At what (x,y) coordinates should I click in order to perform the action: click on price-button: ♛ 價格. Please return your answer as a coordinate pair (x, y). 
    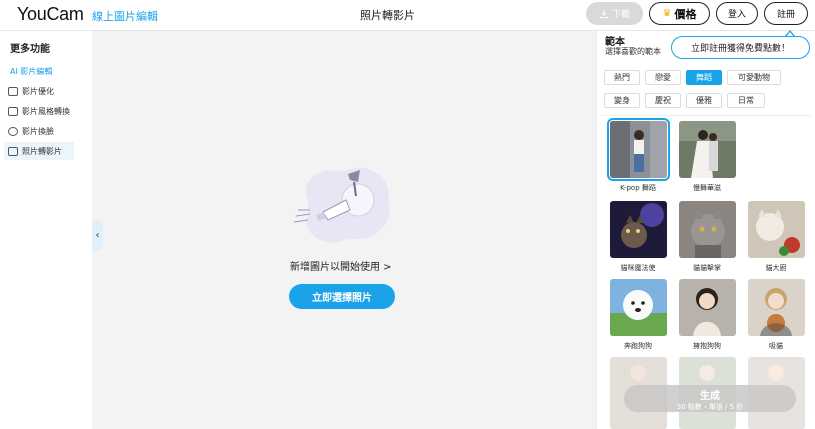
    Looking at the image, I should click on (679, 13).